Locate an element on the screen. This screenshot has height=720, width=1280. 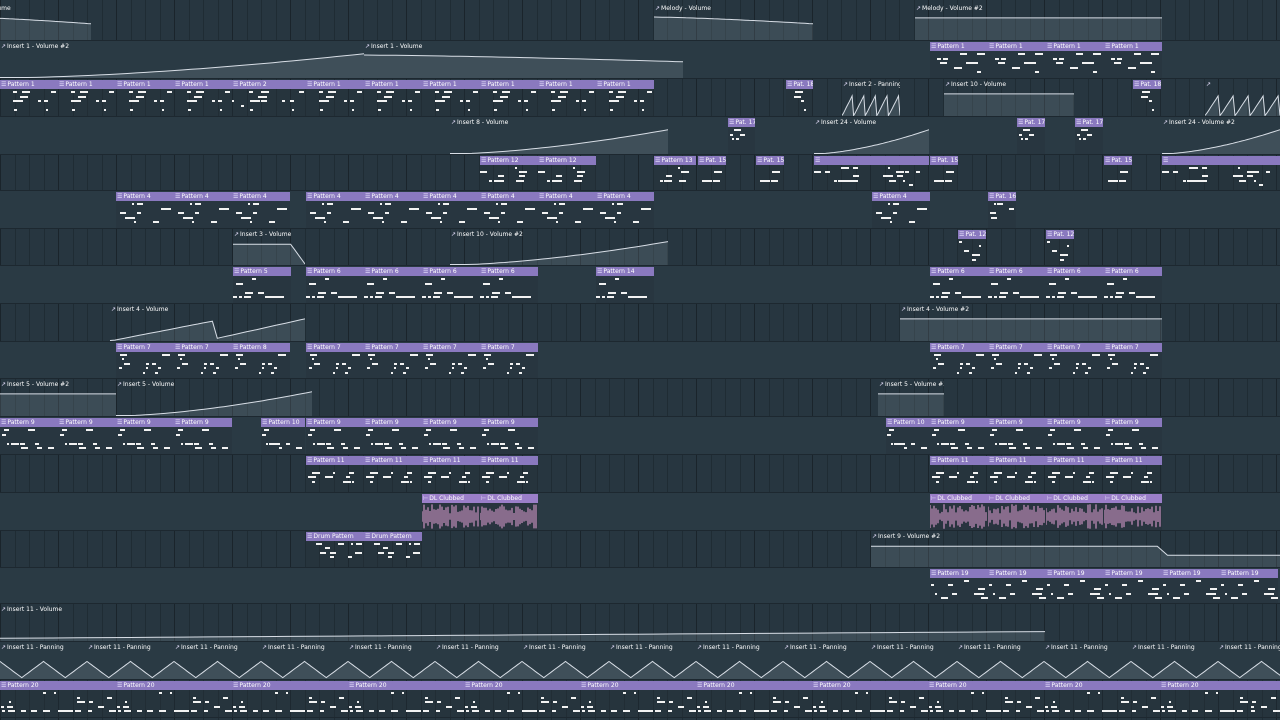
pattern-clip: ☰Pat. 15 is located at coordinates (1118, 173).